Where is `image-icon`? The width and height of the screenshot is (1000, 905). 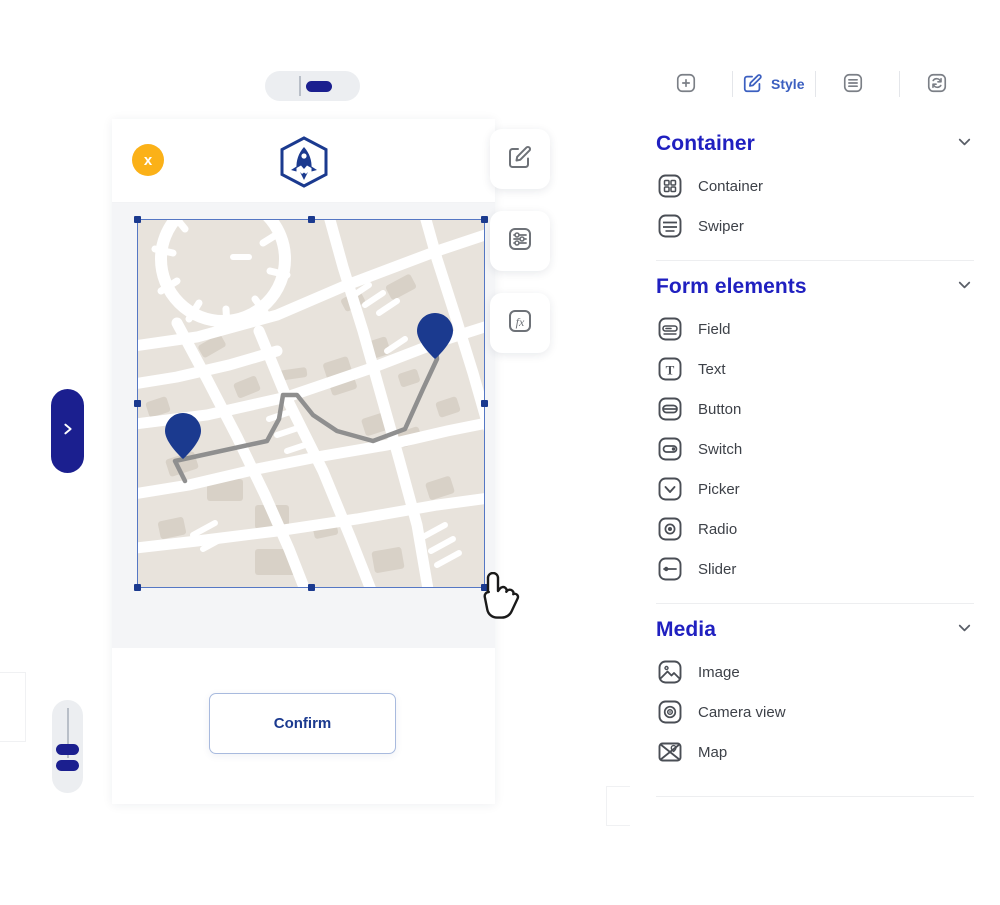 image-icon is located at coordinates (669, 672).